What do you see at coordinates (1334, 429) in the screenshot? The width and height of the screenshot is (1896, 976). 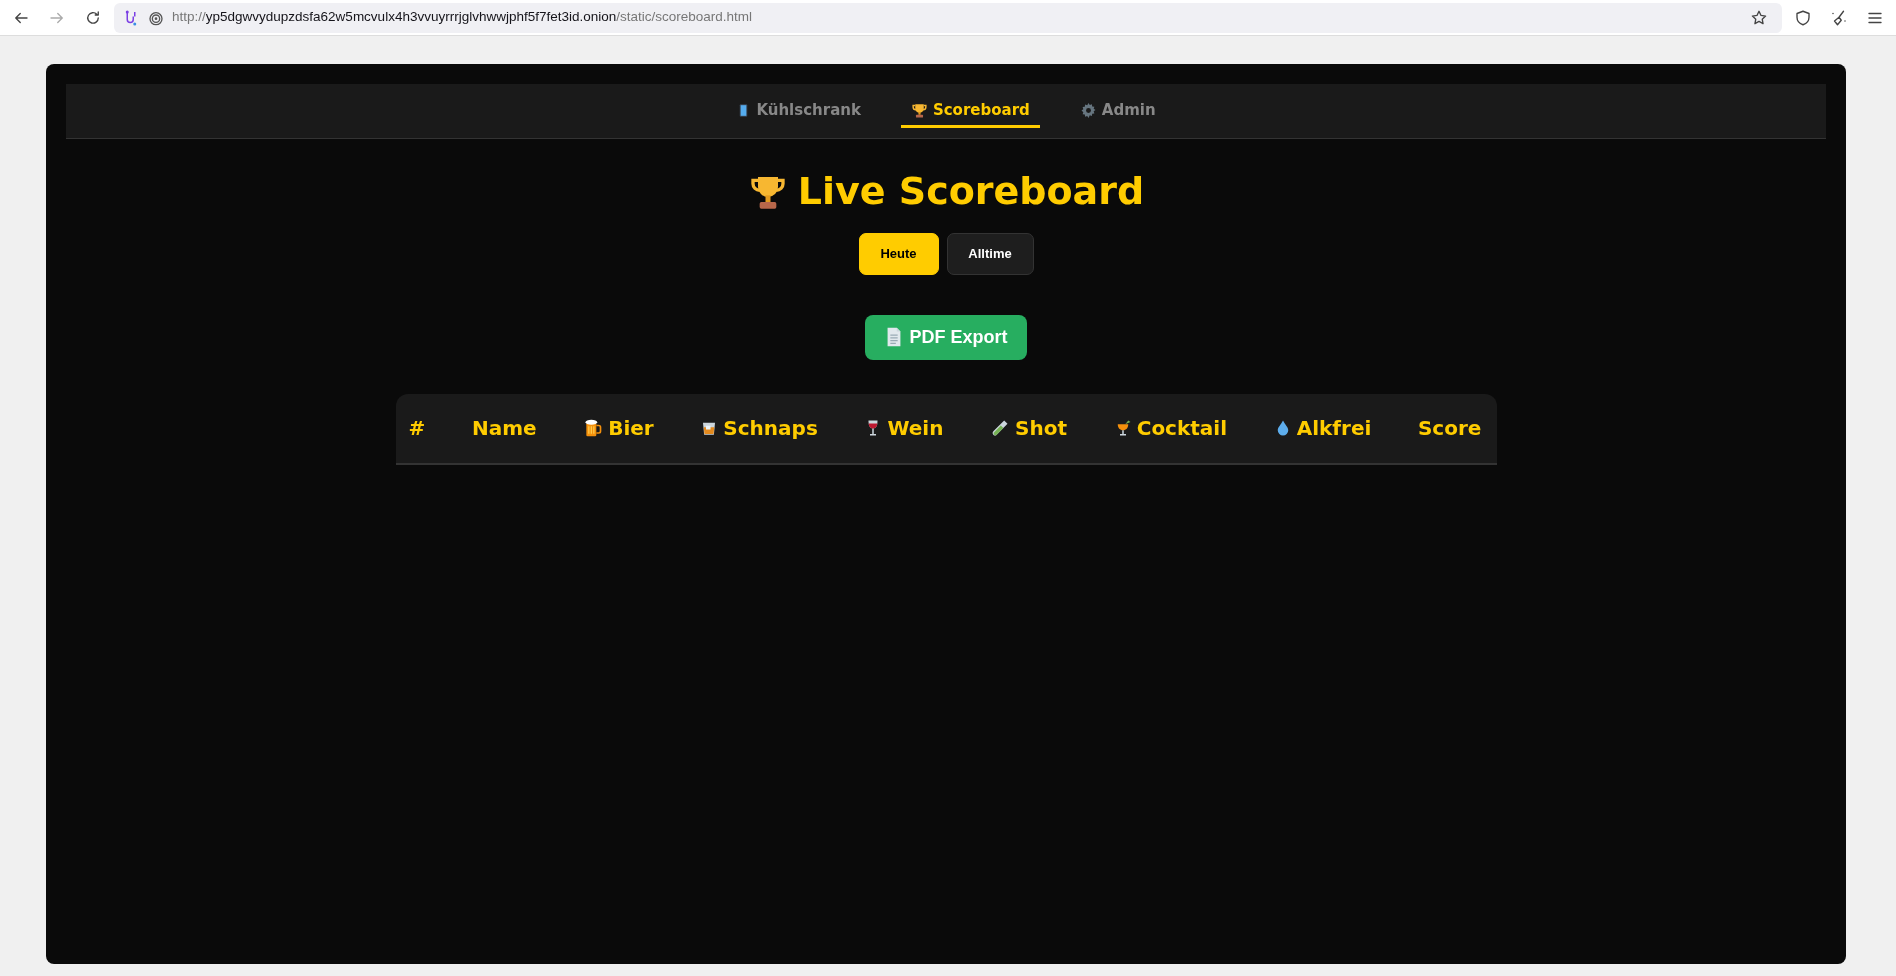 I see `column-header: Alkfrei` at bounding box center [1334, 429].